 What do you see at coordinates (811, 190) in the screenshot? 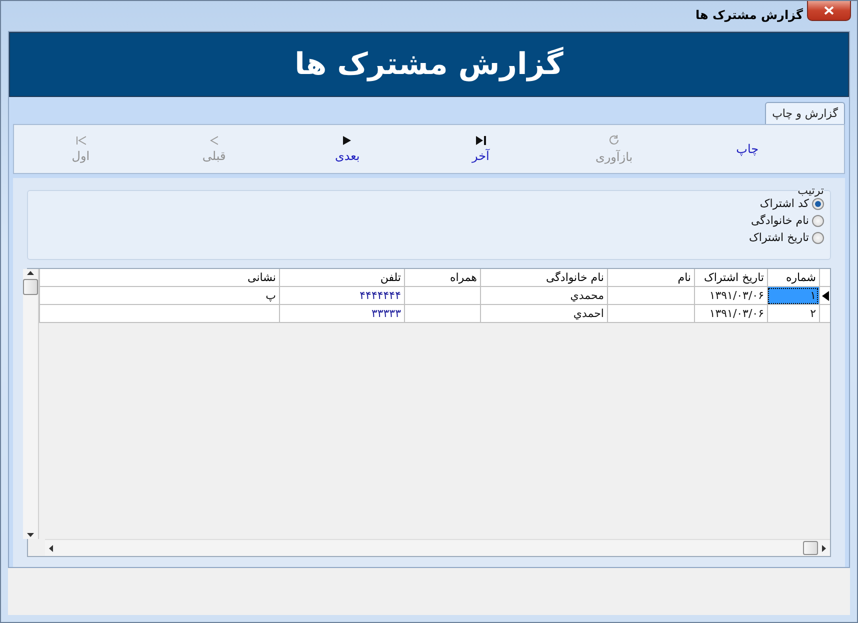
I see `group-title: ترتیب` at bounding box center [811, 190].